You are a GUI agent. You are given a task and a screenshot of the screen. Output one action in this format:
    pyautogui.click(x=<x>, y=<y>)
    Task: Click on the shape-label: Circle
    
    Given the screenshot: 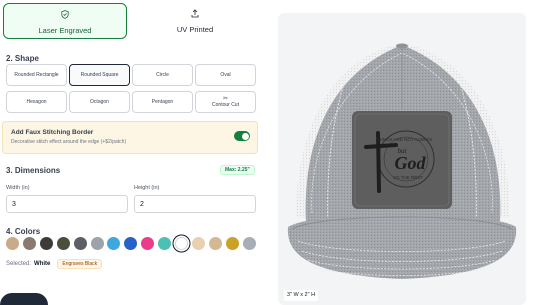 What is the action you would take?
    pyautogui.click(x=162, y=75)
    